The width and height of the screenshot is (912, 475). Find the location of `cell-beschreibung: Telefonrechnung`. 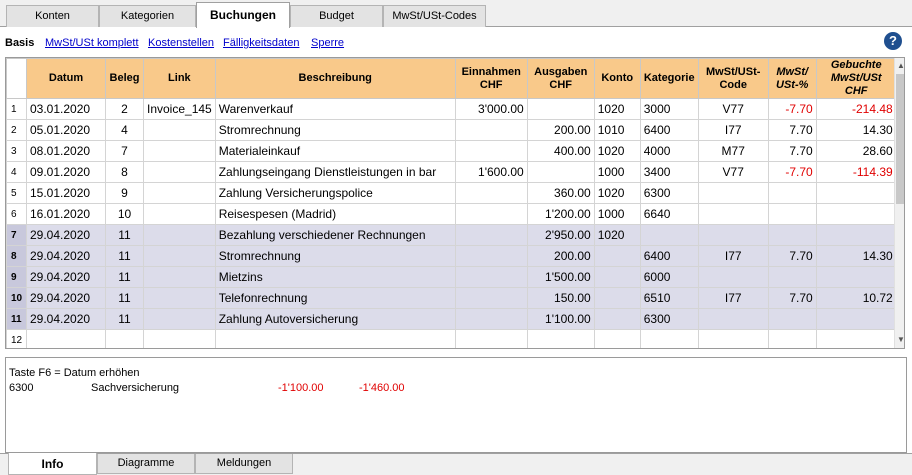

cell-beschreibung: Telefonrechnung is located at coordinates (335, 298).